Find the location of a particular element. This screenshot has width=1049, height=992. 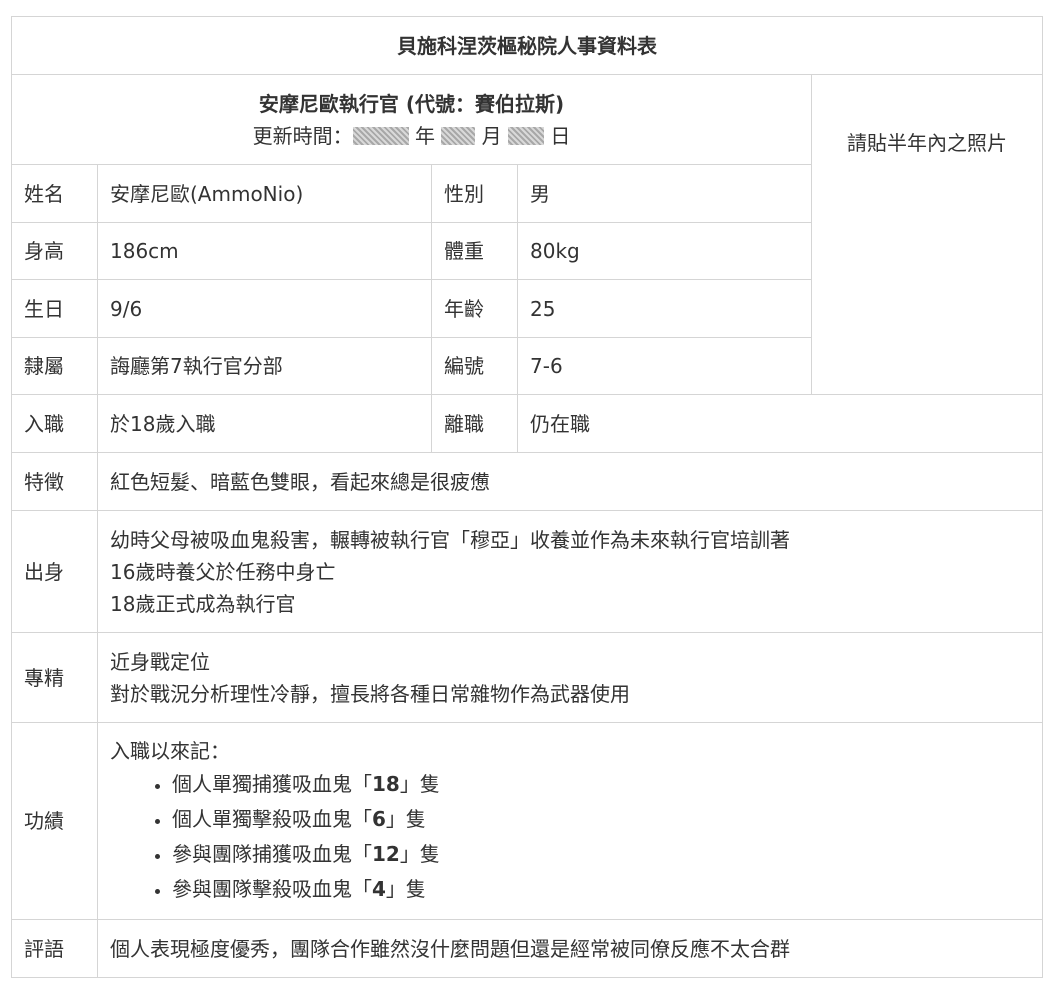

comment-value: 個人表現極度優秀，團隊合作雖然沒什麼問題但還是經常被同僚反應不太合群 is located at coordinates (570, 948).